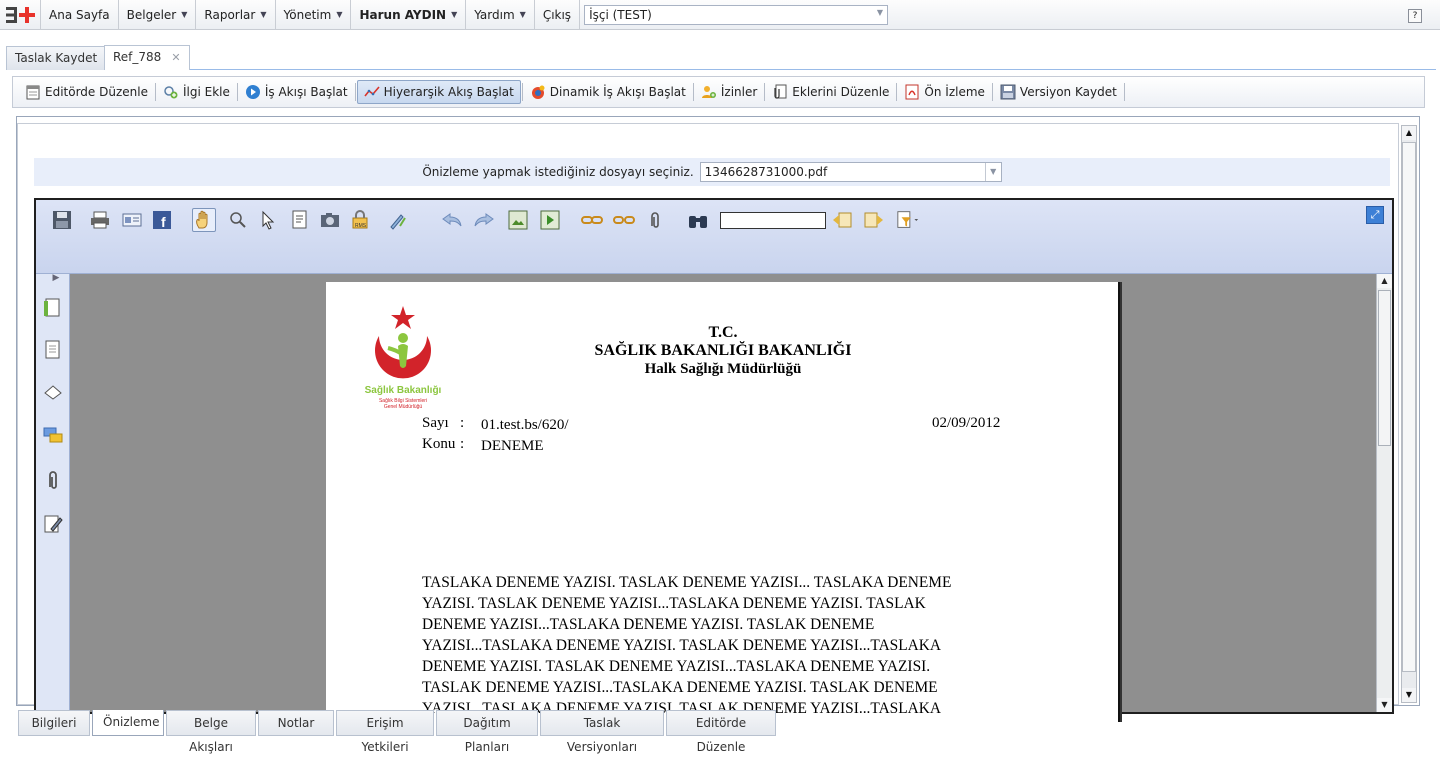 This screenshot has height=759, width=1440. I want to click on sayi-colon: :, so click(462, 423).